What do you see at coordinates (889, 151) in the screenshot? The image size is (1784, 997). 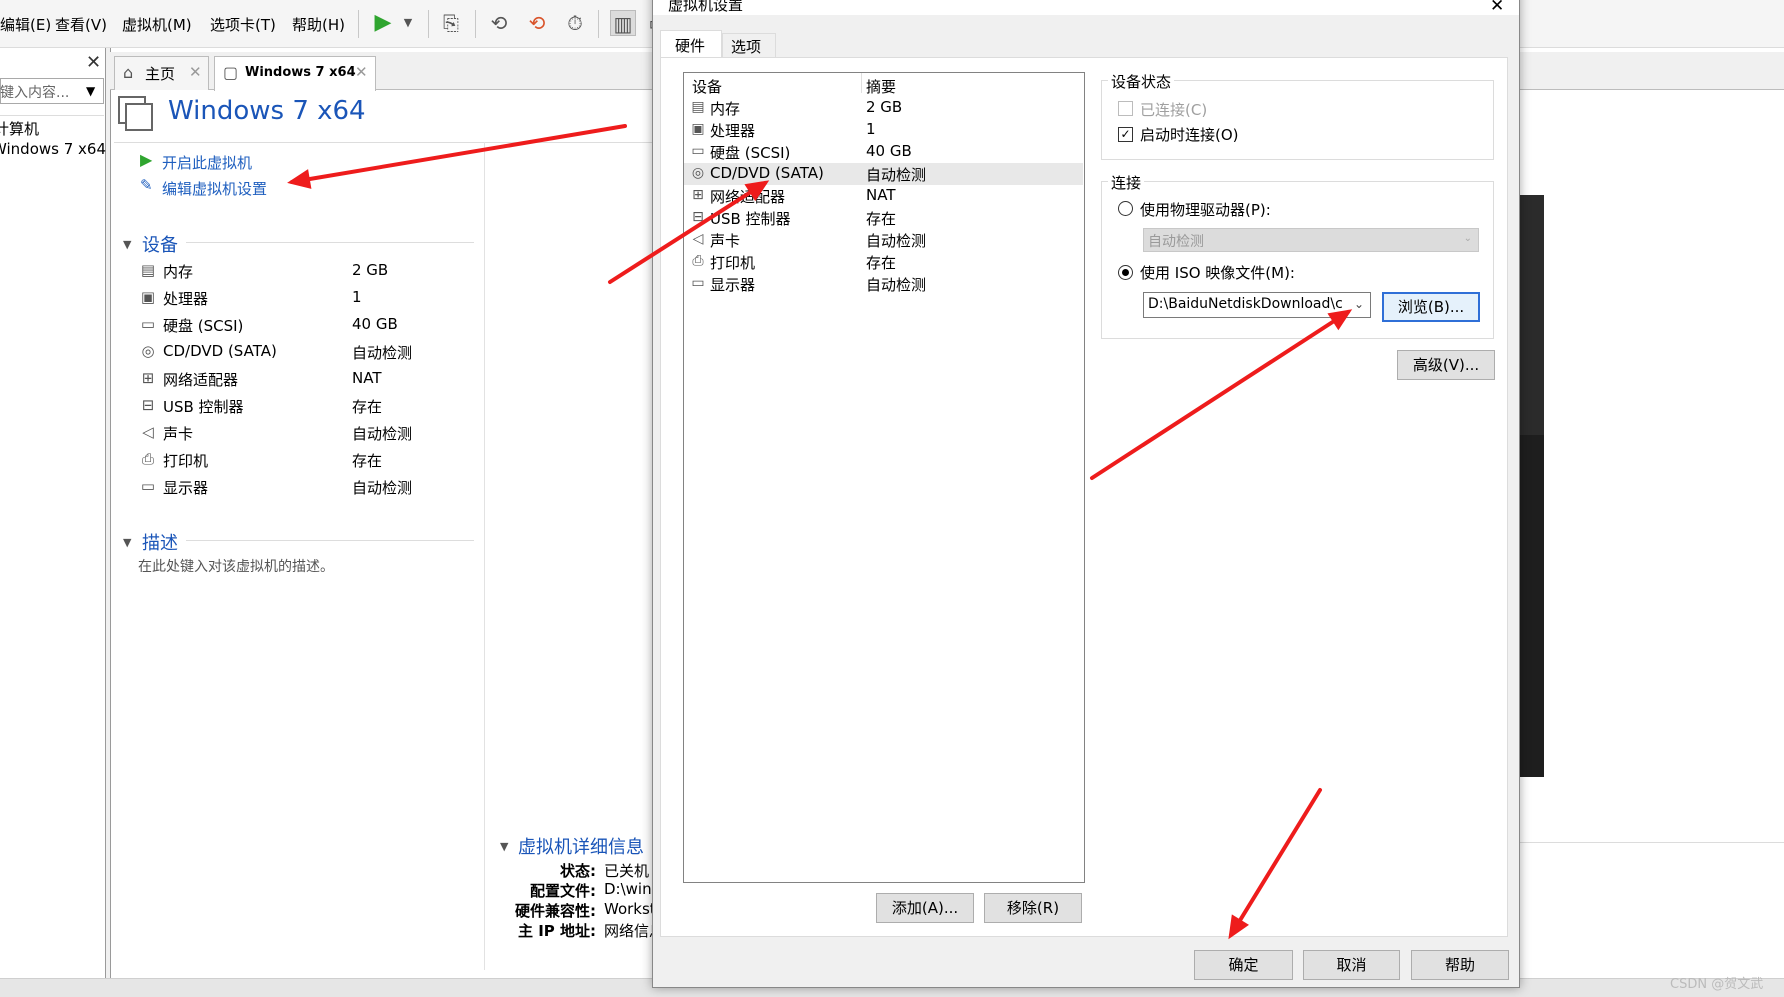 I see `device-summary: 40 GB` at bounding box center [889, 151].